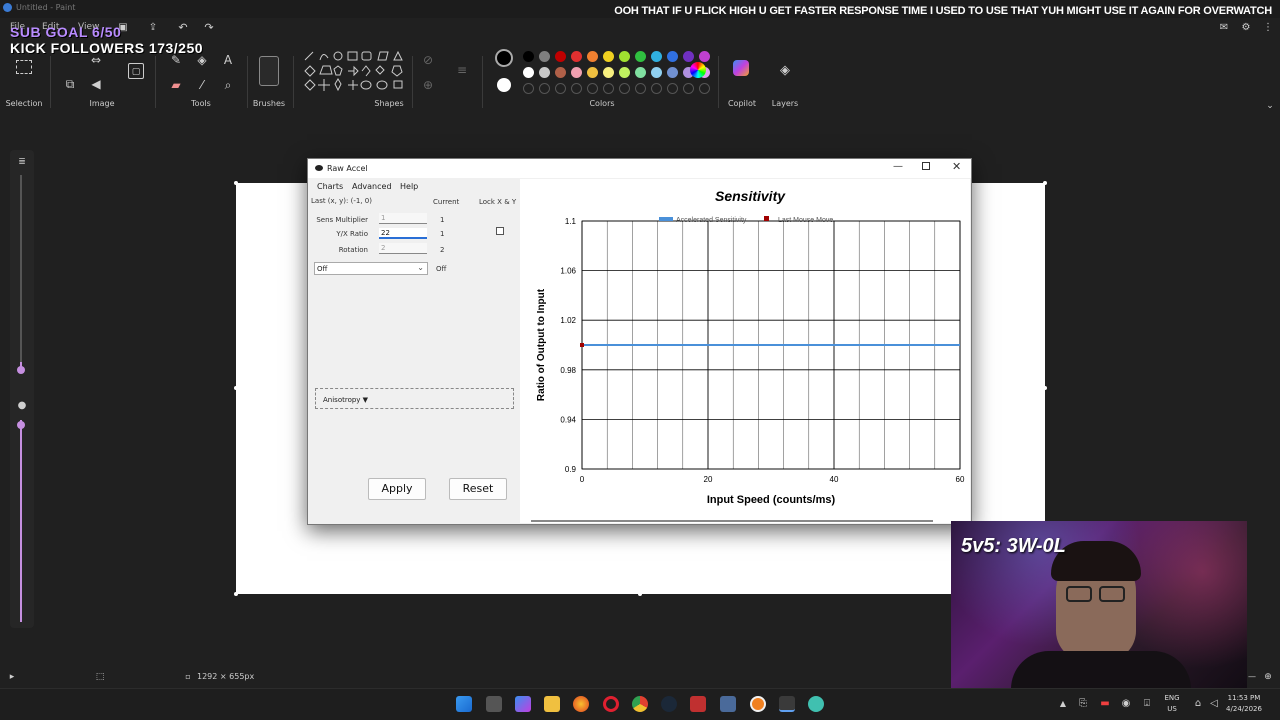 The image size is (1280, 720). What do you see at coordinates (639, 168) in the screenshot?
I see `raw-accel-titlebar: Raw Accel — ✕` at bounding box center [639, 168].